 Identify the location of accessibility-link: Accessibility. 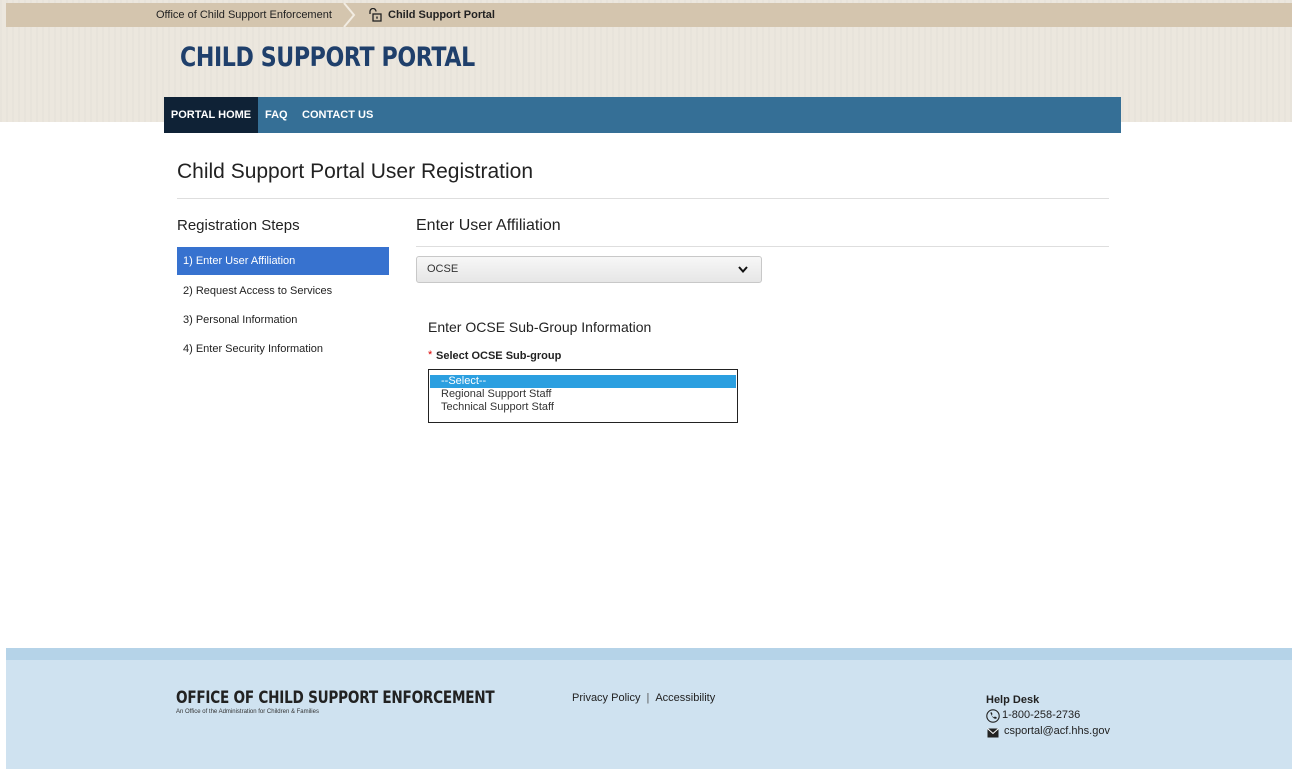
(685, 698).